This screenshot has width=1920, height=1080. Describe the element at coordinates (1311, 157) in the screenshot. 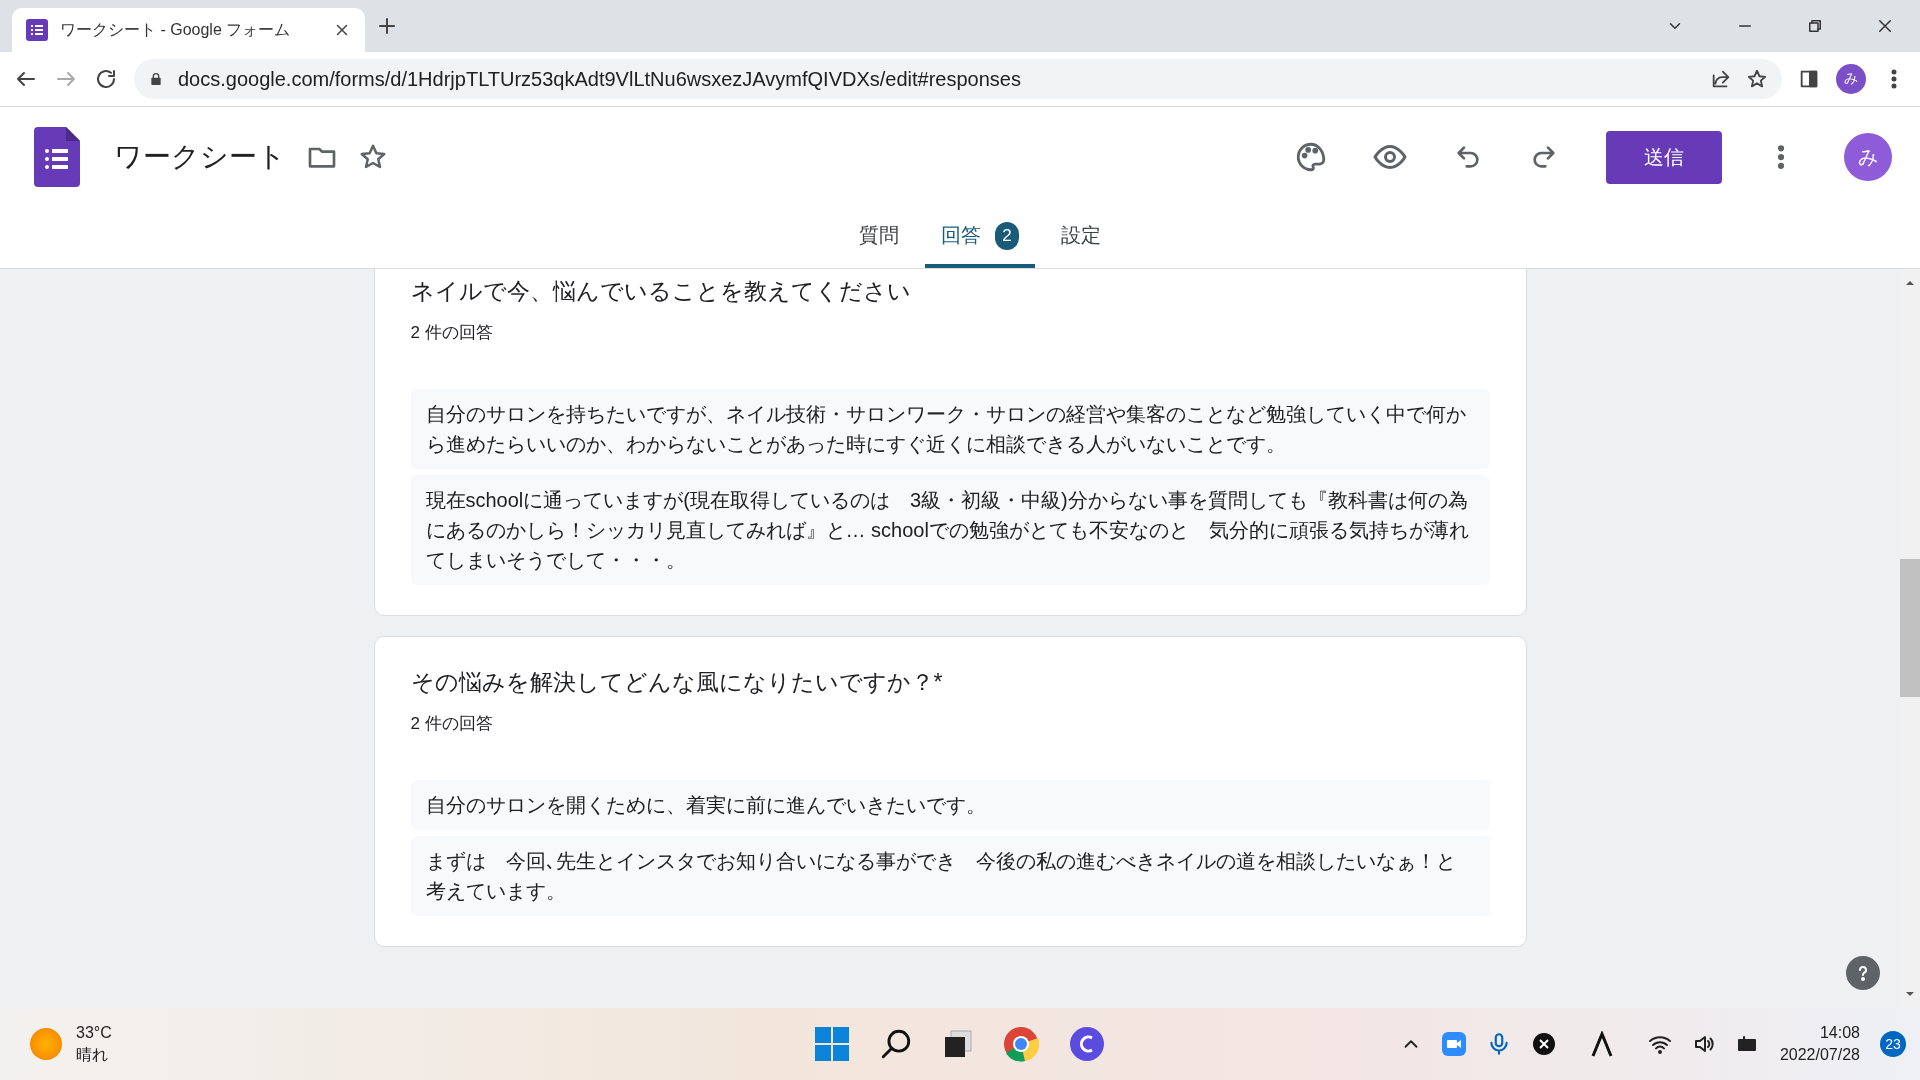

I see `palette-icon` at that location.